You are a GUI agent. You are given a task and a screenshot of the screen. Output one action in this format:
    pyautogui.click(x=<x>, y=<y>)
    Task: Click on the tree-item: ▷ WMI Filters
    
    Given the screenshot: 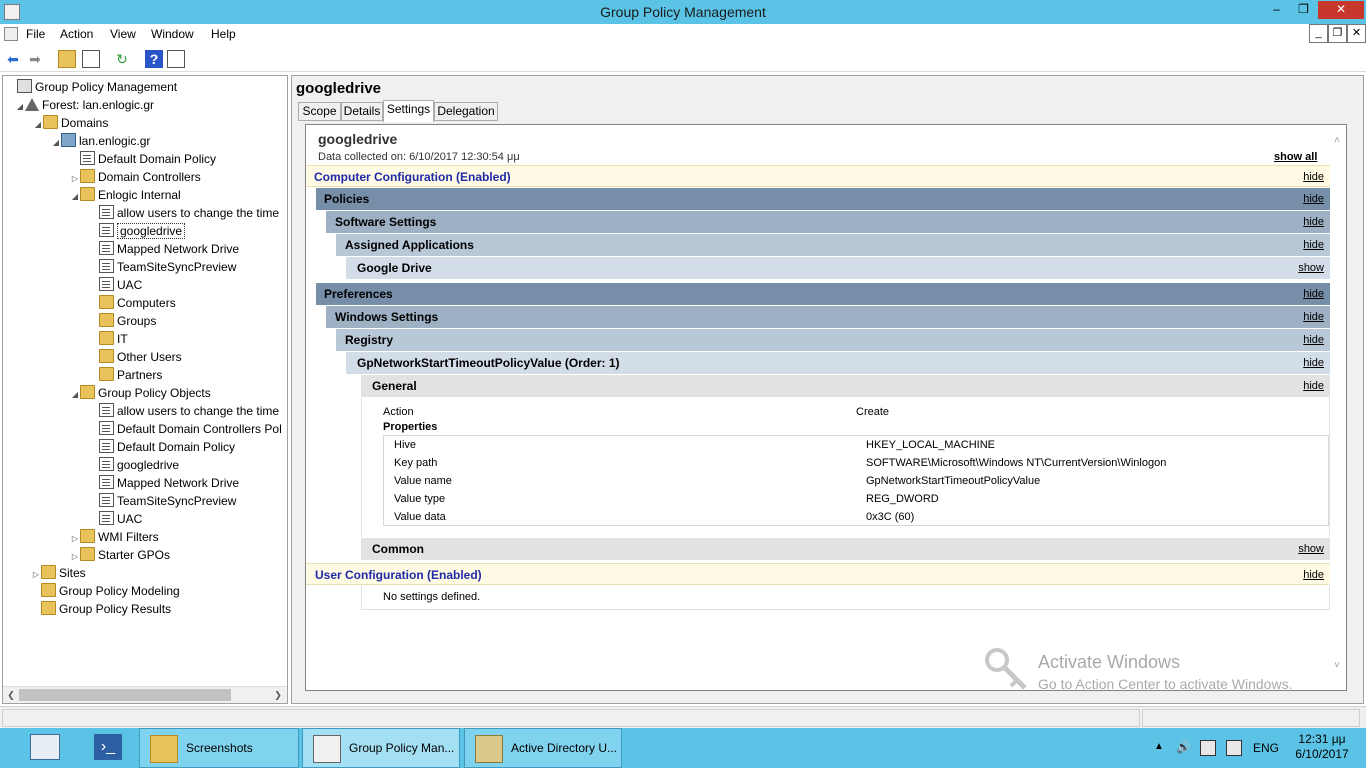 What is the action you would take?
    pyautogui.click(x=114, y=537)
    